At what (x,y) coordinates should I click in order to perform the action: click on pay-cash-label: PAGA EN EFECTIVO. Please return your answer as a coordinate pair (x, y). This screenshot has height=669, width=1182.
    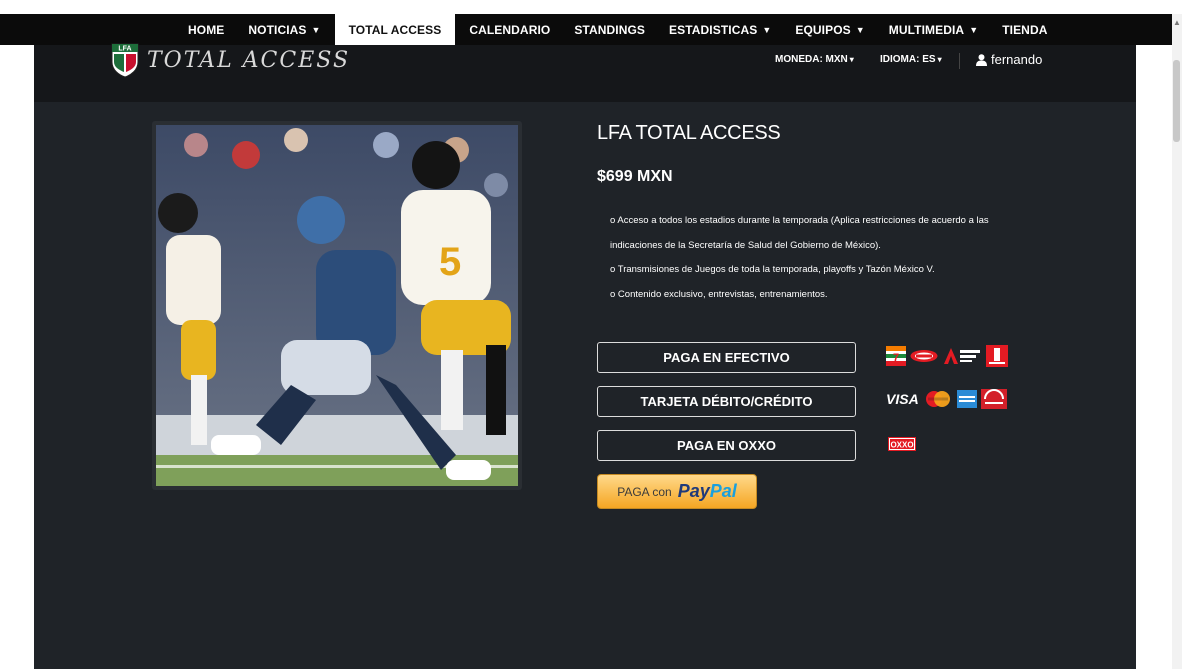
    Looking at the image, I should click on (726, 357).